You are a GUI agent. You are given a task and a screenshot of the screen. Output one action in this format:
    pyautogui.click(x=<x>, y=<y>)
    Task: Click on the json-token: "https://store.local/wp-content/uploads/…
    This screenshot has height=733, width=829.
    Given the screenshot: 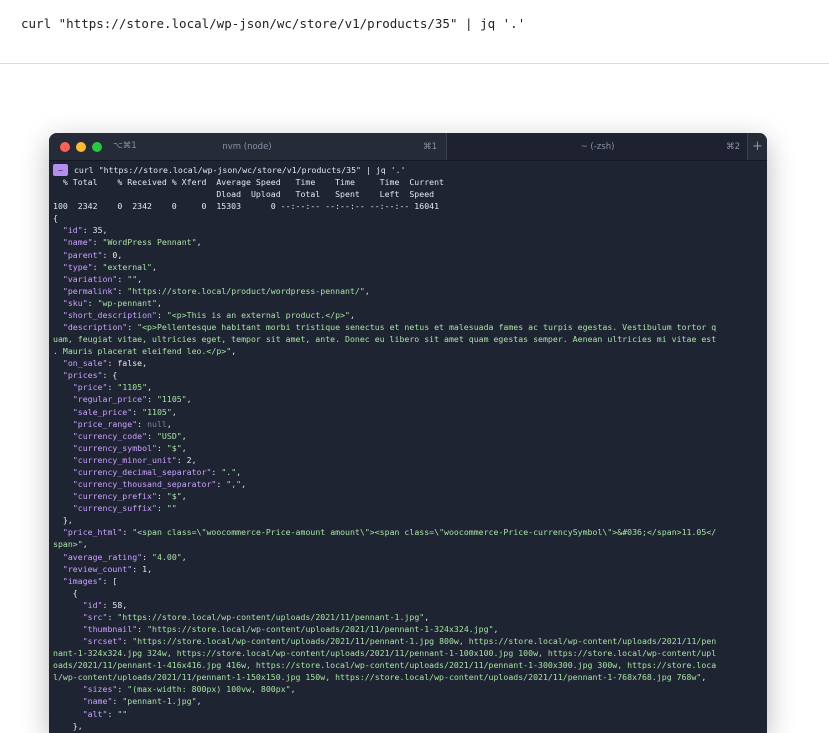 What is the action you would take?
    pyautogui.click(x=424, y=641)
    